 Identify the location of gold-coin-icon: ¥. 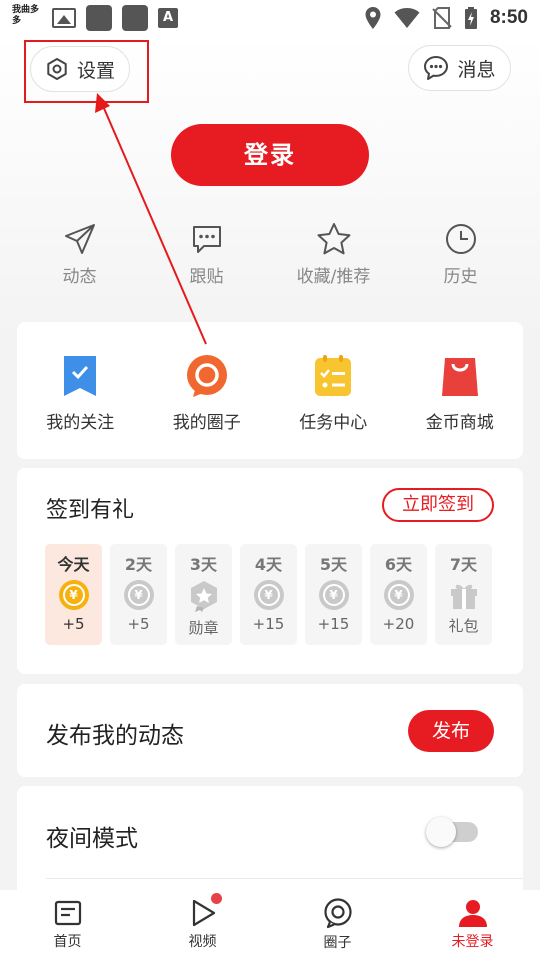
(73, 595).